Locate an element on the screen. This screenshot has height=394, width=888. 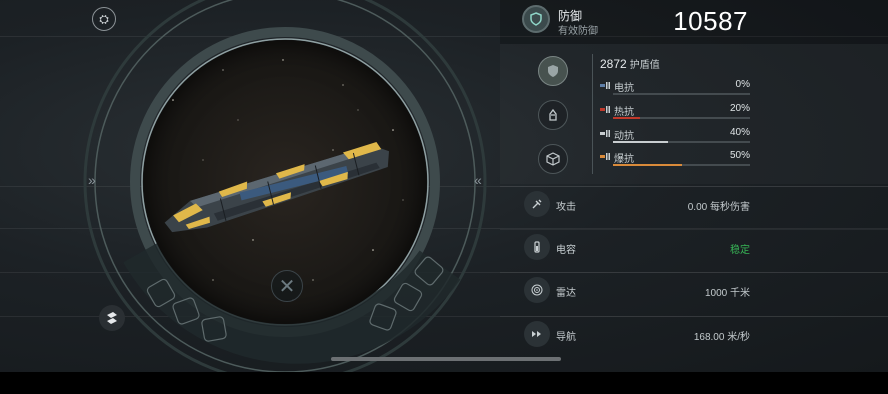
stat-value: 1000 千米 is located at coordinates (727, 293).